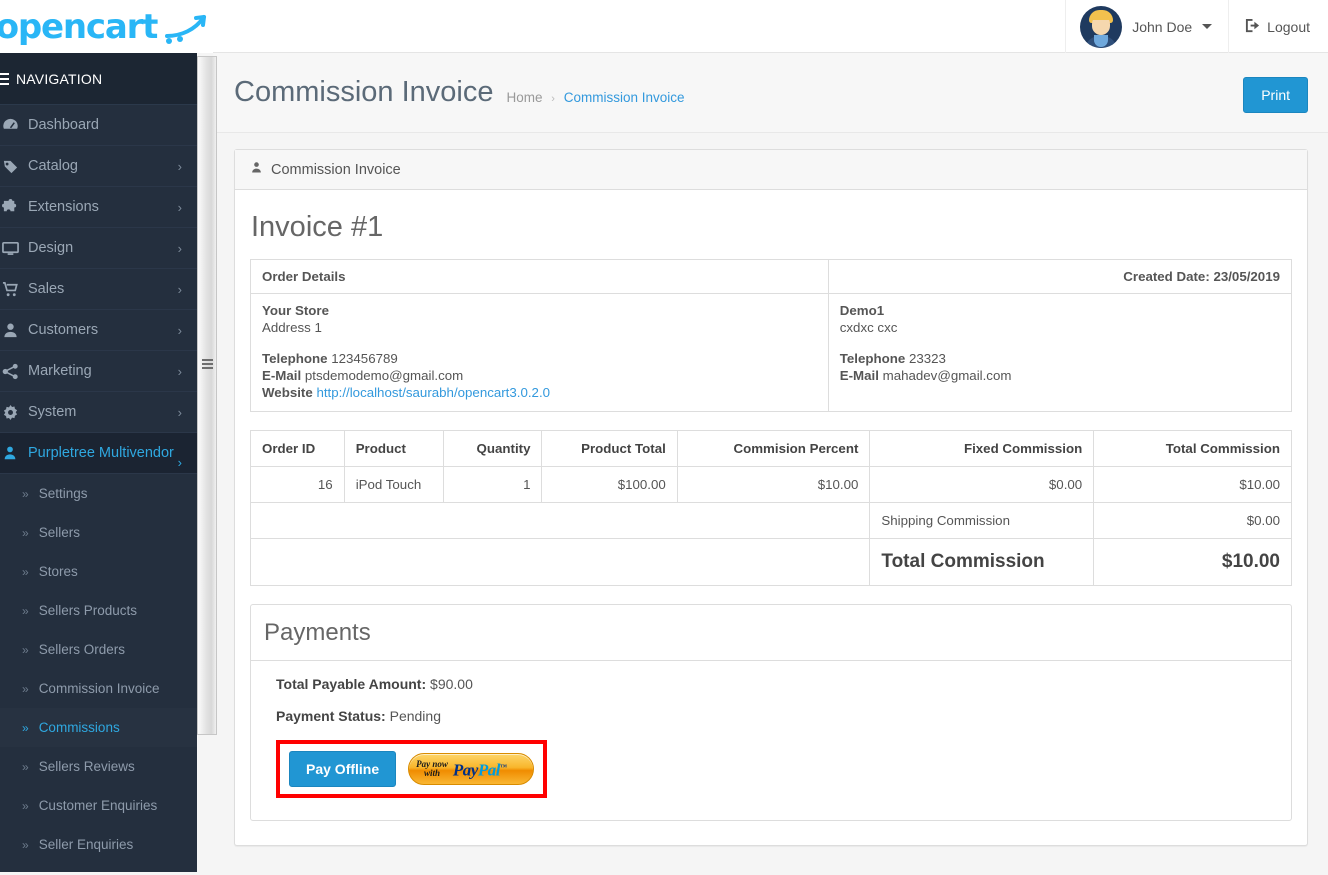  What do you see at coordinates (207, 395) in the screenshot?
I see `sidebar-scrollbar` at bounding box center [207, 395].